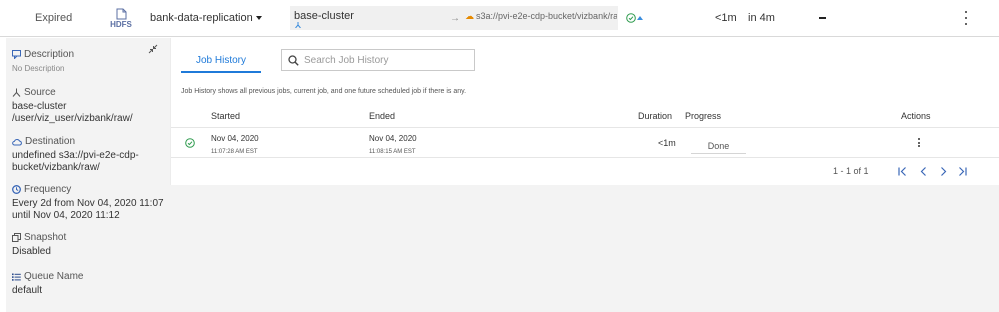 The height and width of the screenshot is (312, 999). Describe the element at coordinates (393, 138) in the screenshot. I see `ended-date: Nov 04, 2020` at that location.